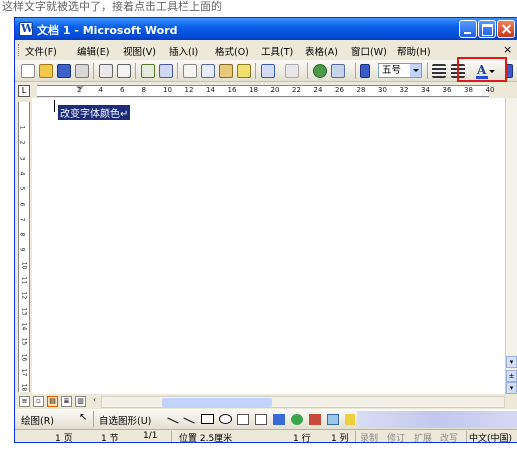 Image resolution: width=517 pixels, height=451 pixels. Describe the element at coordinates (365, 71) in the screenshot. I see `toolbar-chevron-icon` at that location.